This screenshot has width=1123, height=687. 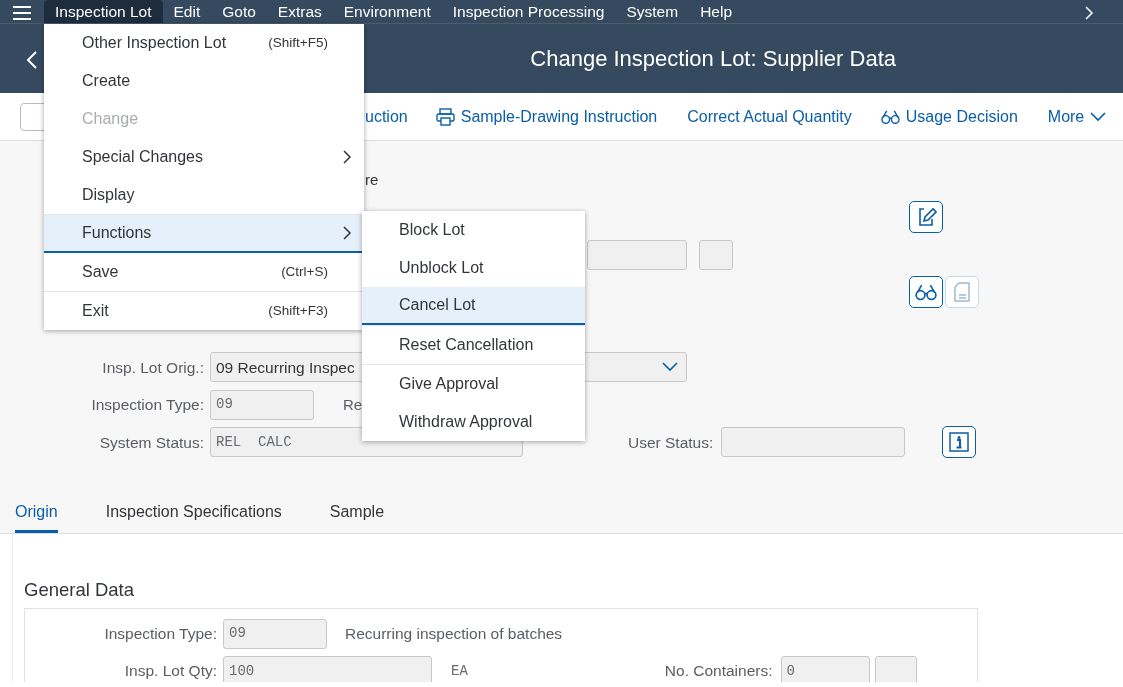 I want to click on page-title: Change Inspection Lot: Supplier Data, so click(x=713, y=59).